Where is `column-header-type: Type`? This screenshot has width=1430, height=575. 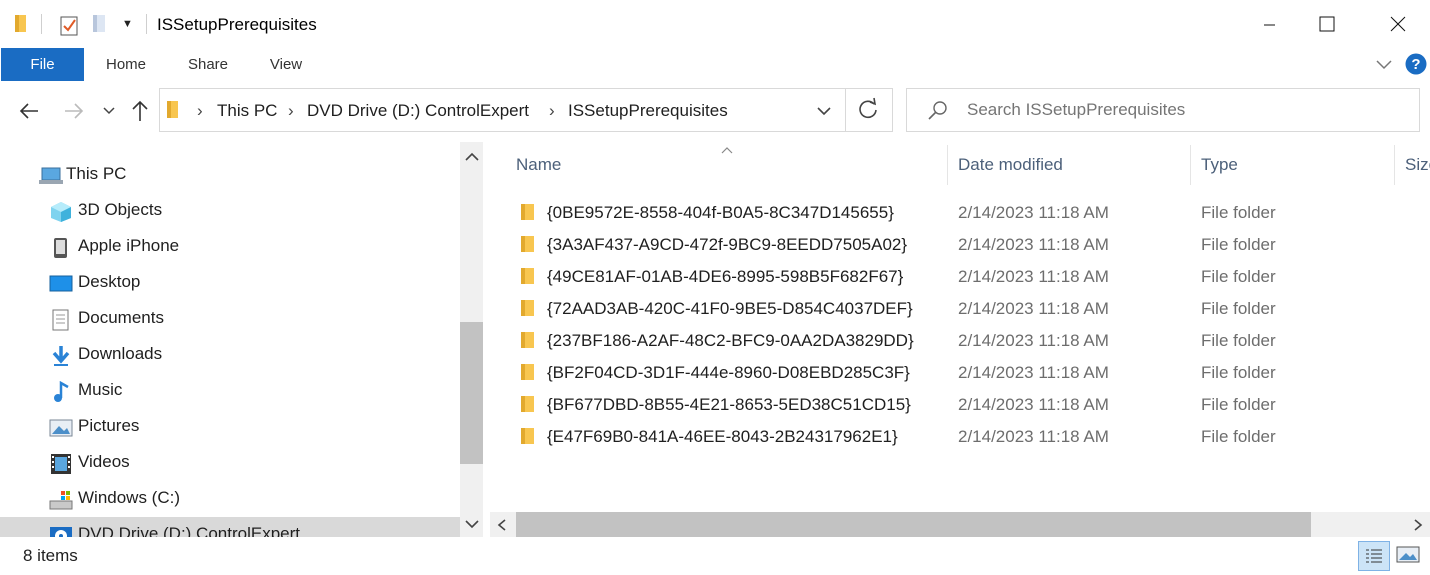 column-header-type: Type is located at coordinates (1219, 165).